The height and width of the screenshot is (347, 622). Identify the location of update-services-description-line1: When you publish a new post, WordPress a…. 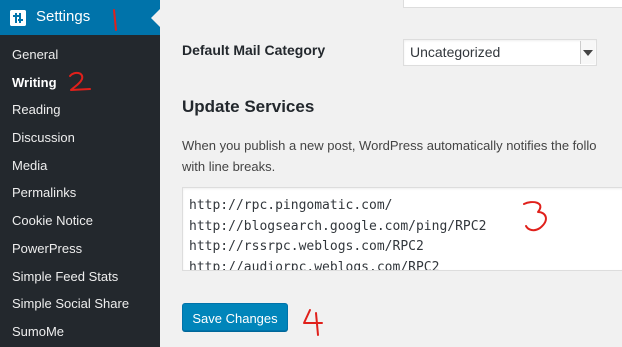
(389, 145).